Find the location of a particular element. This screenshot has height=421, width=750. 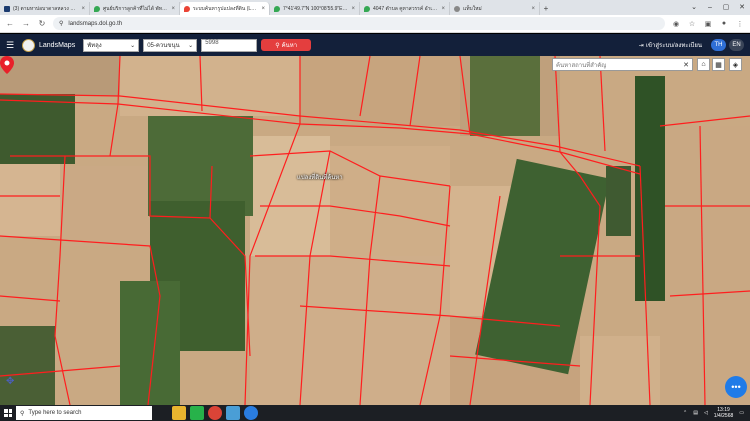

minimize-icon: – is located at coordinates (710, 7).